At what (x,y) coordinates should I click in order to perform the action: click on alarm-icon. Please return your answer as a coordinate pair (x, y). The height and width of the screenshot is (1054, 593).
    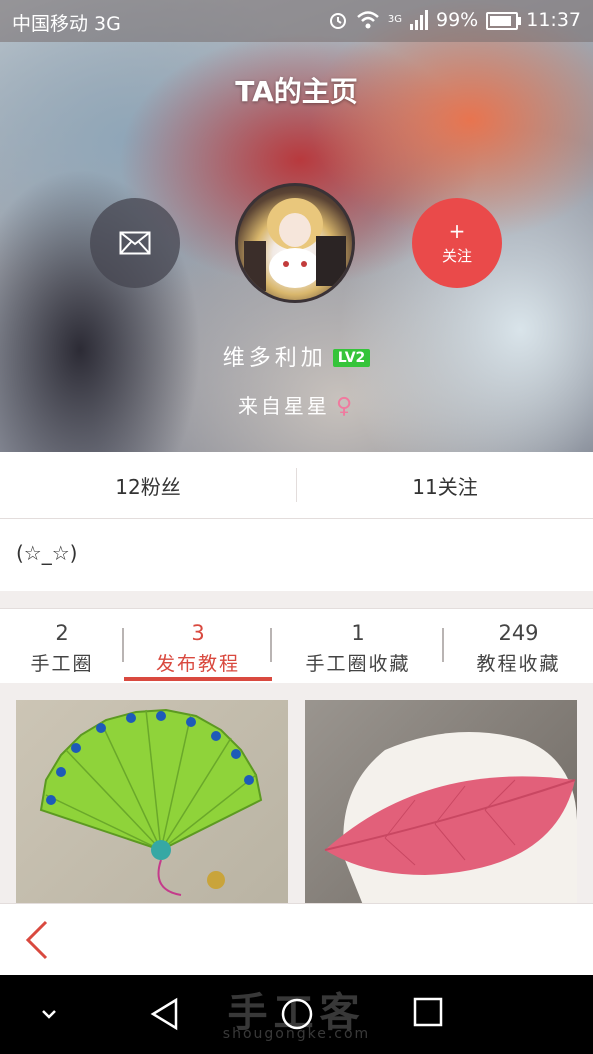
    Looking at the image, I should click on (337, 21).